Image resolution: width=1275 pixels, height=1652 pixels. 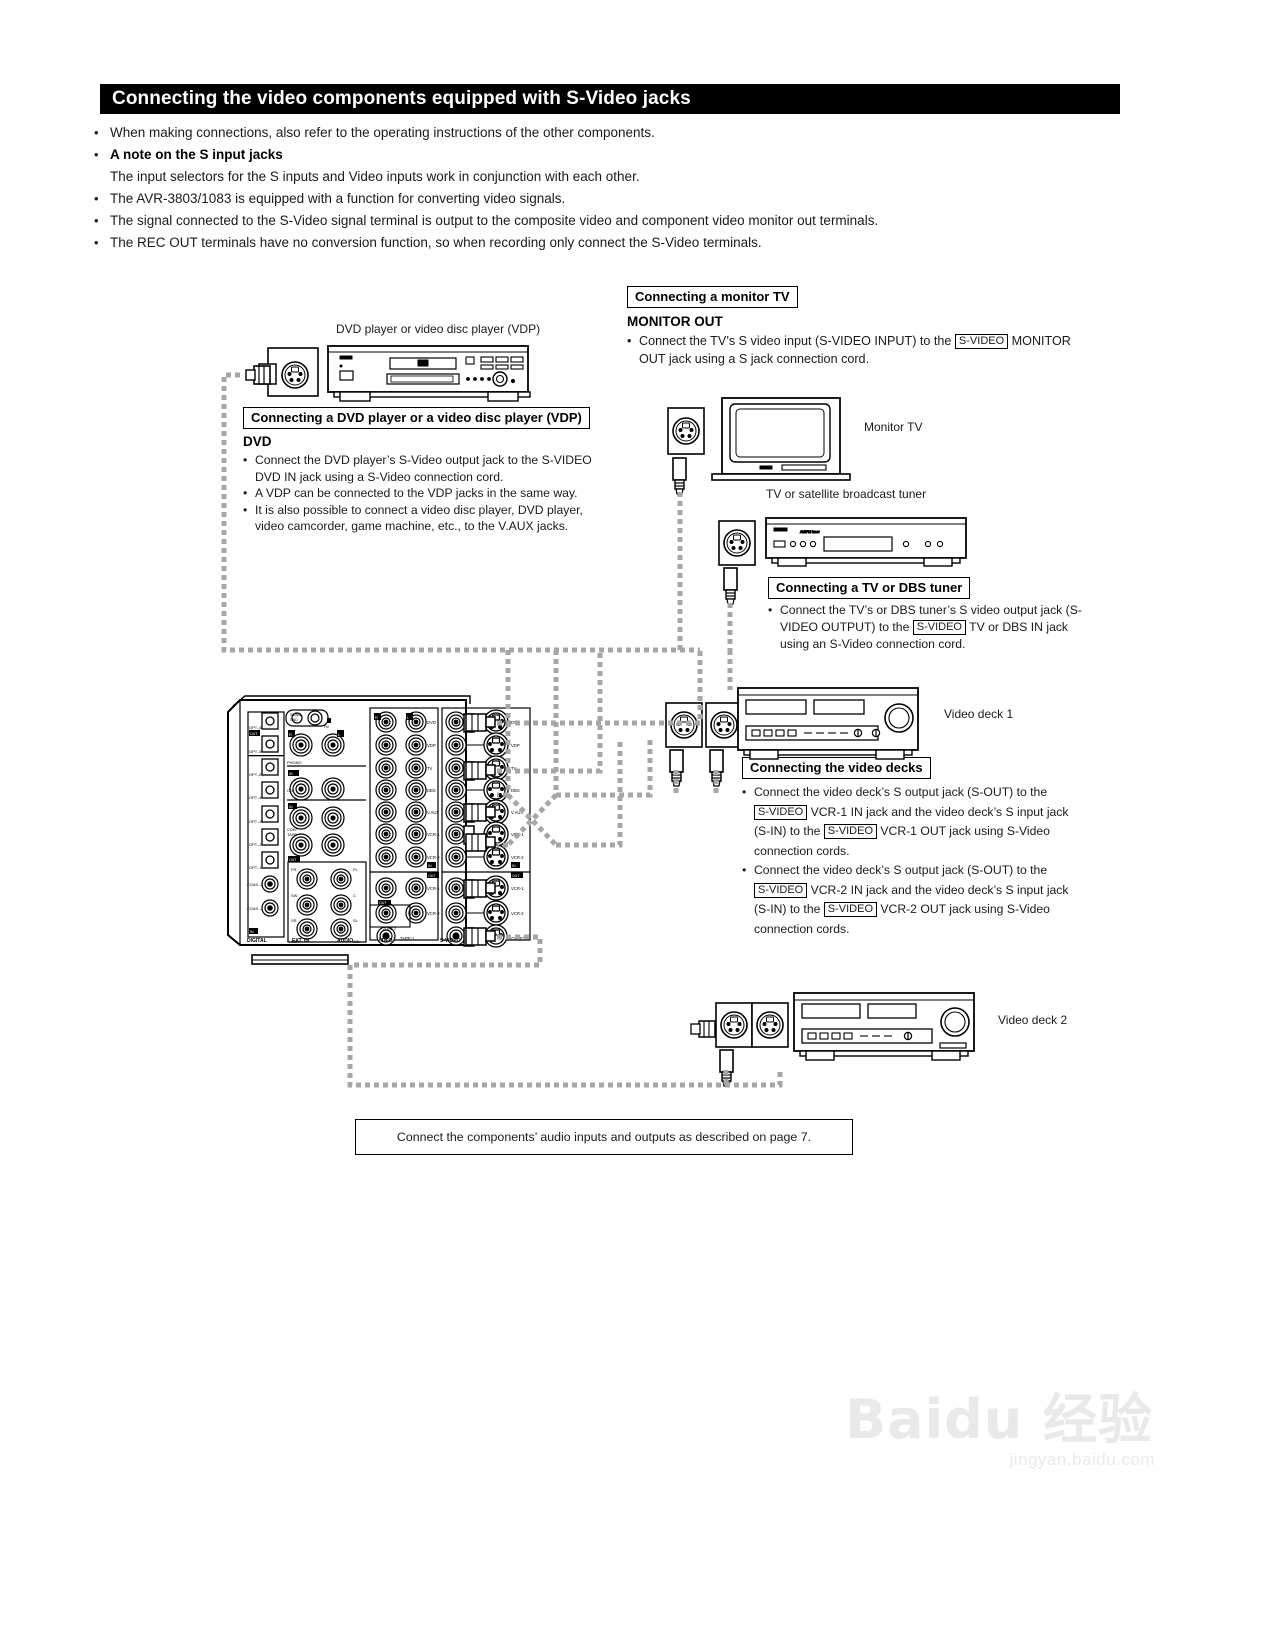 What do you see at coordinates (294, 762) in the screenshot?
I see `svg-text: PHONO` at bounding box center [294, 762].